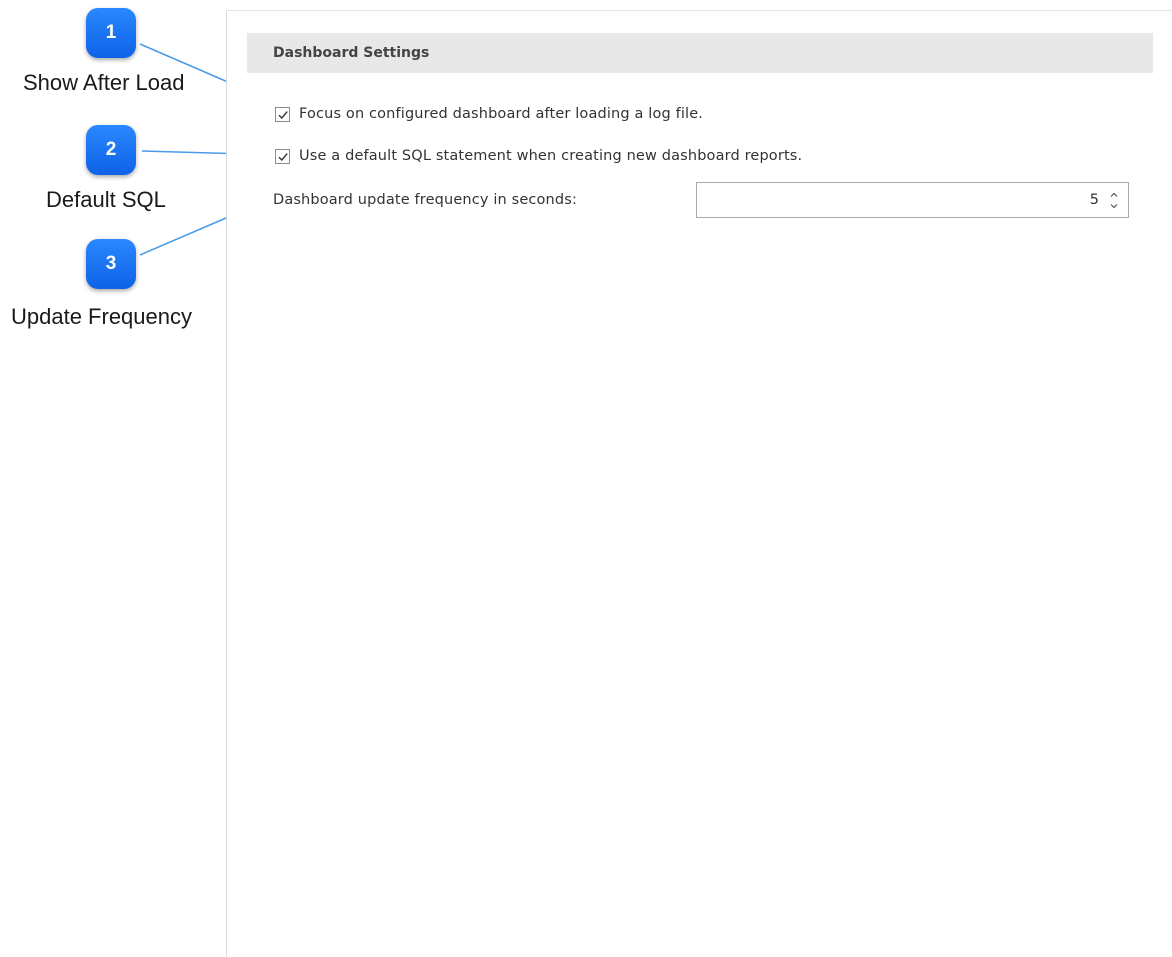 Image resolution: width=1172 pixels, height=957 pixels. I want to click on callout-badge-1: 1, so click(111, 33).